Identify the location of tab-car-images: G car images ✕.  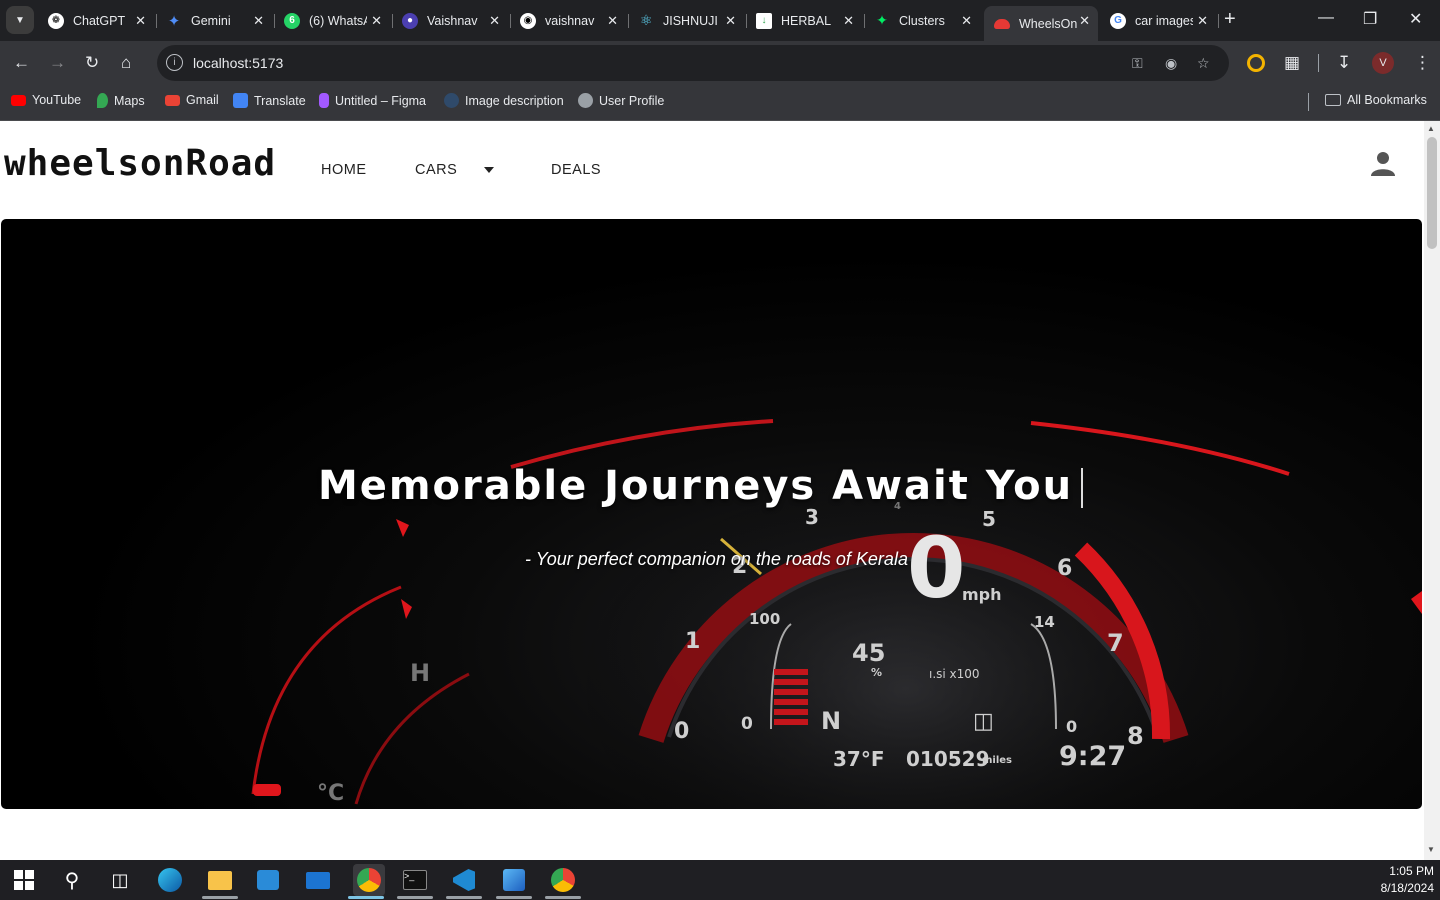
(1159, 20).